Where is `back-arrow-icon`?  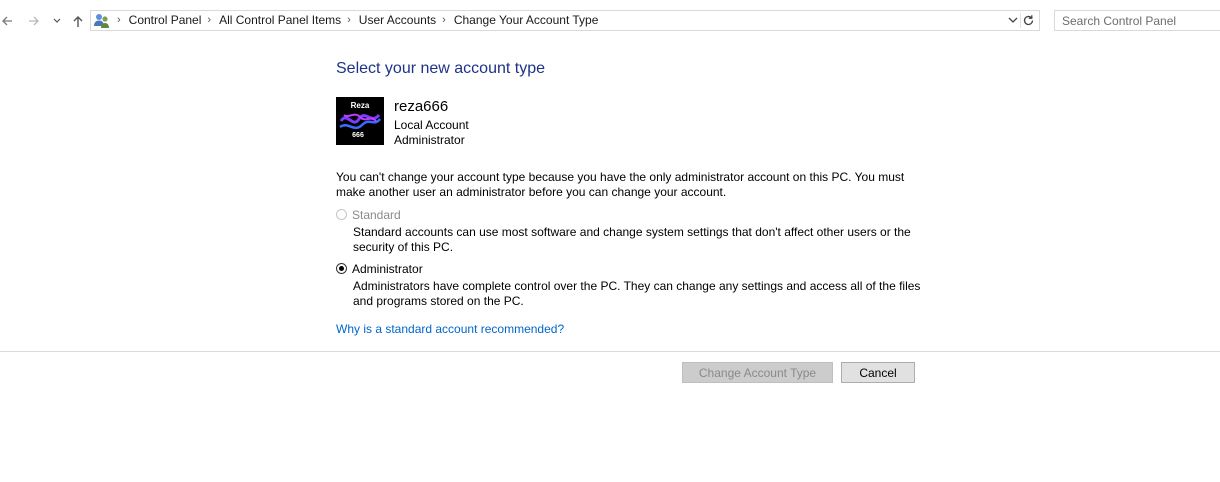 back-arrow-icon is located at coordinates (7, 21).